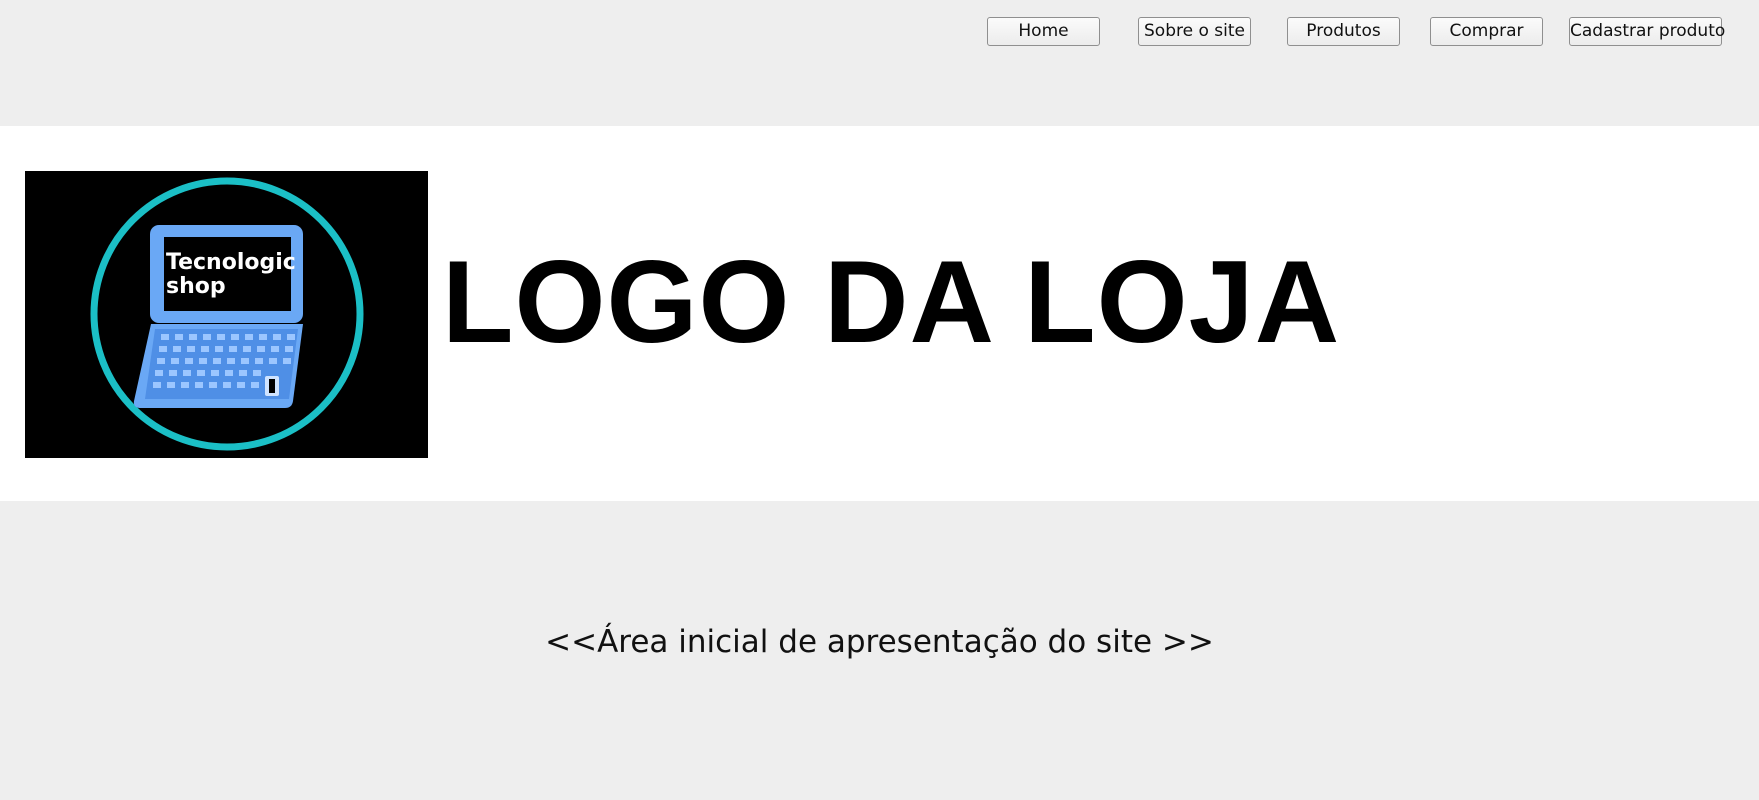 This screenshot has width=1759, height=800. What do you see at coordinates (196, 286) in the screenshot?
I see `logo-text-line2: shop` at bounding box center [196, 286].